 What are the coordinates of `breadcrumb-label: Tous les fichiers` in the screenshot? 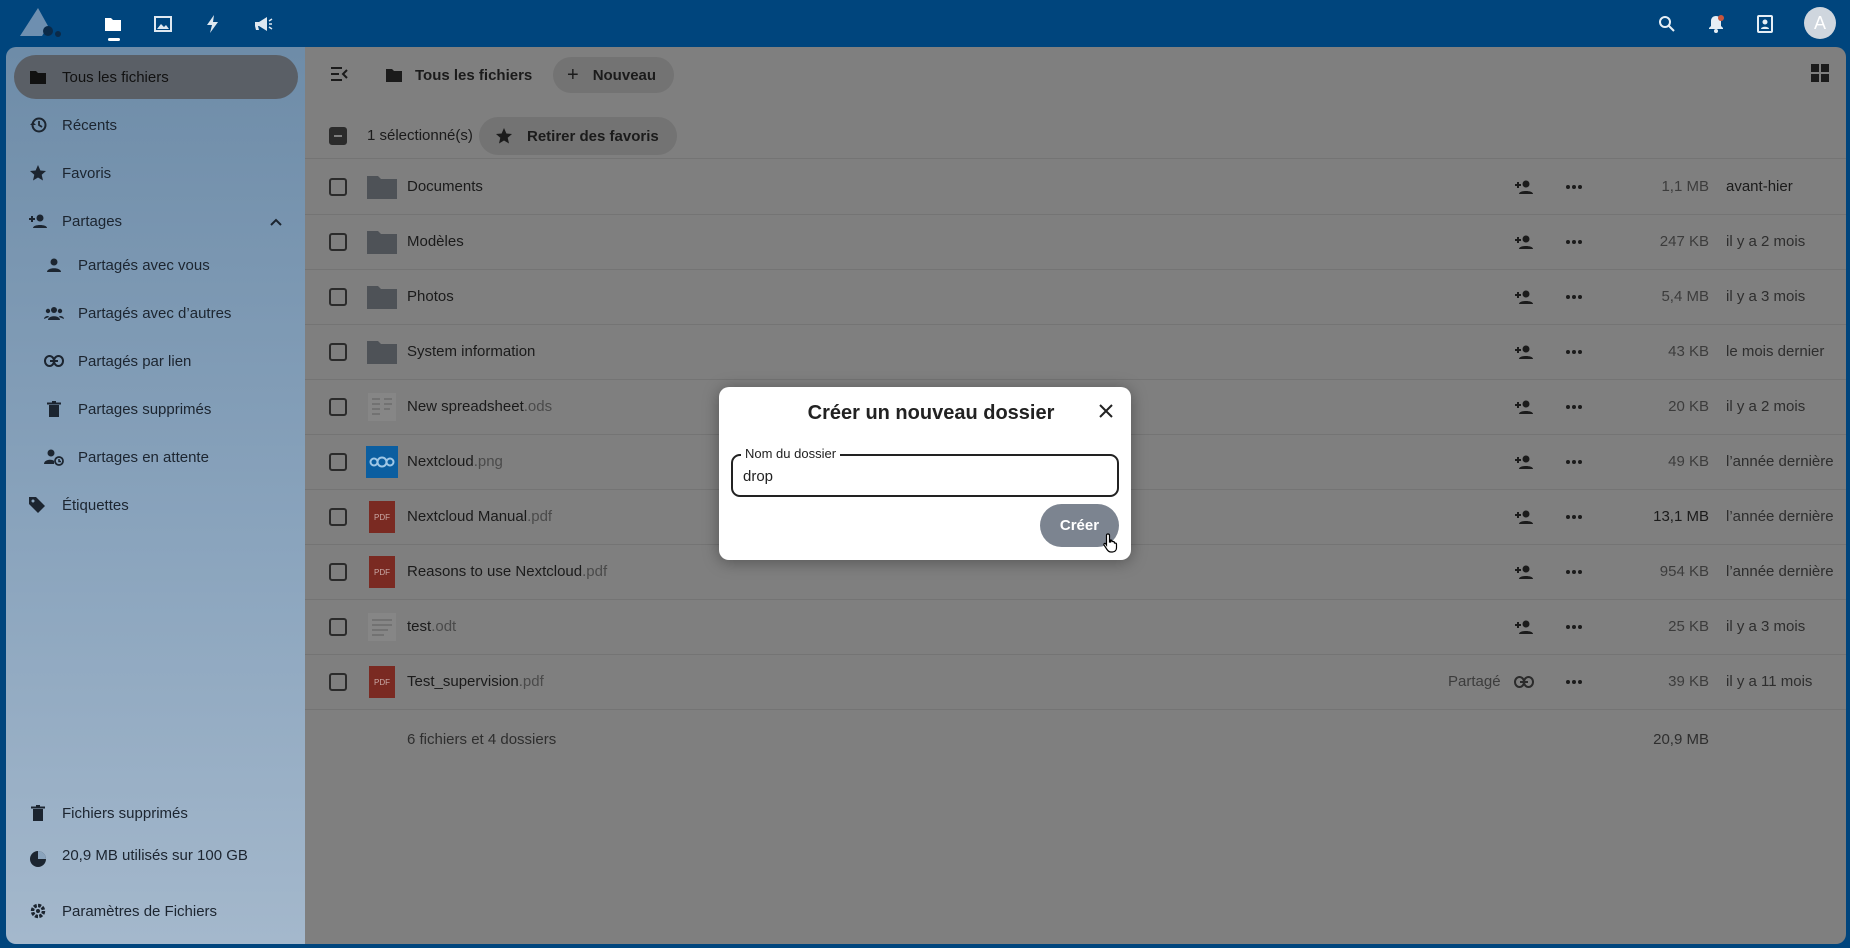 It's located at (474, 75).